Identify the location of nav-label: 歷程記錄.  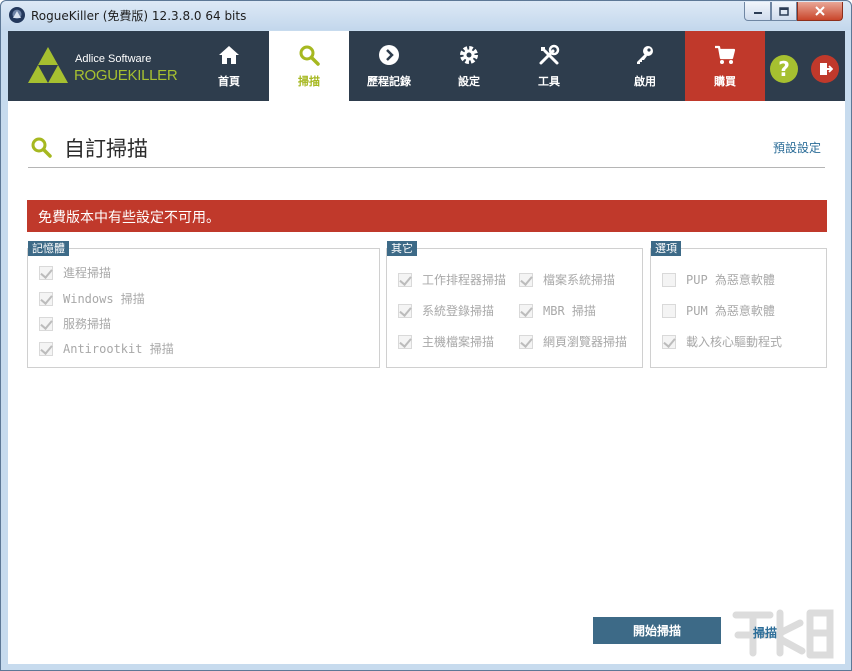
(389, 81).